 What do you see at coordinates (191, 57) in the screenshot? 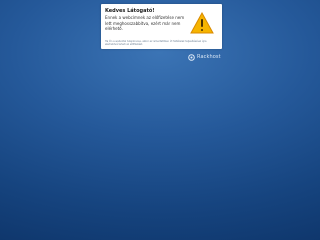
I see `brand-logo-icon` at bounding box center [191, 57].